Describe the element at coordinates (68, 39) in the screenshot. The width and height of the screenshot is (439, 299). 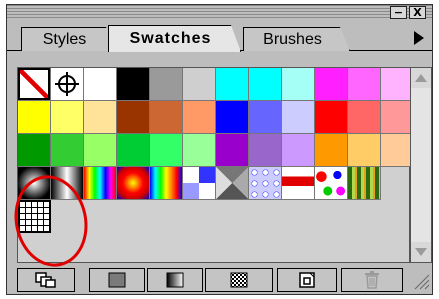
I see `tab-styles: Styles` at that location.